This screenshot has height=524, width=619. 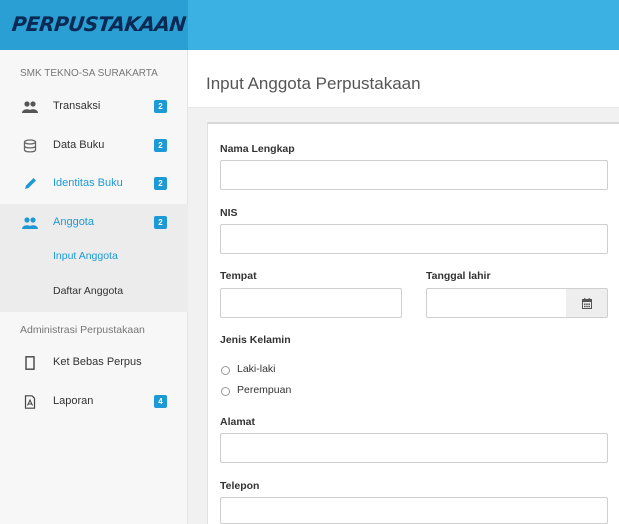 I want to click on sidebar-item-transaksi: Transaksi 2, so click(x=94, y=107).